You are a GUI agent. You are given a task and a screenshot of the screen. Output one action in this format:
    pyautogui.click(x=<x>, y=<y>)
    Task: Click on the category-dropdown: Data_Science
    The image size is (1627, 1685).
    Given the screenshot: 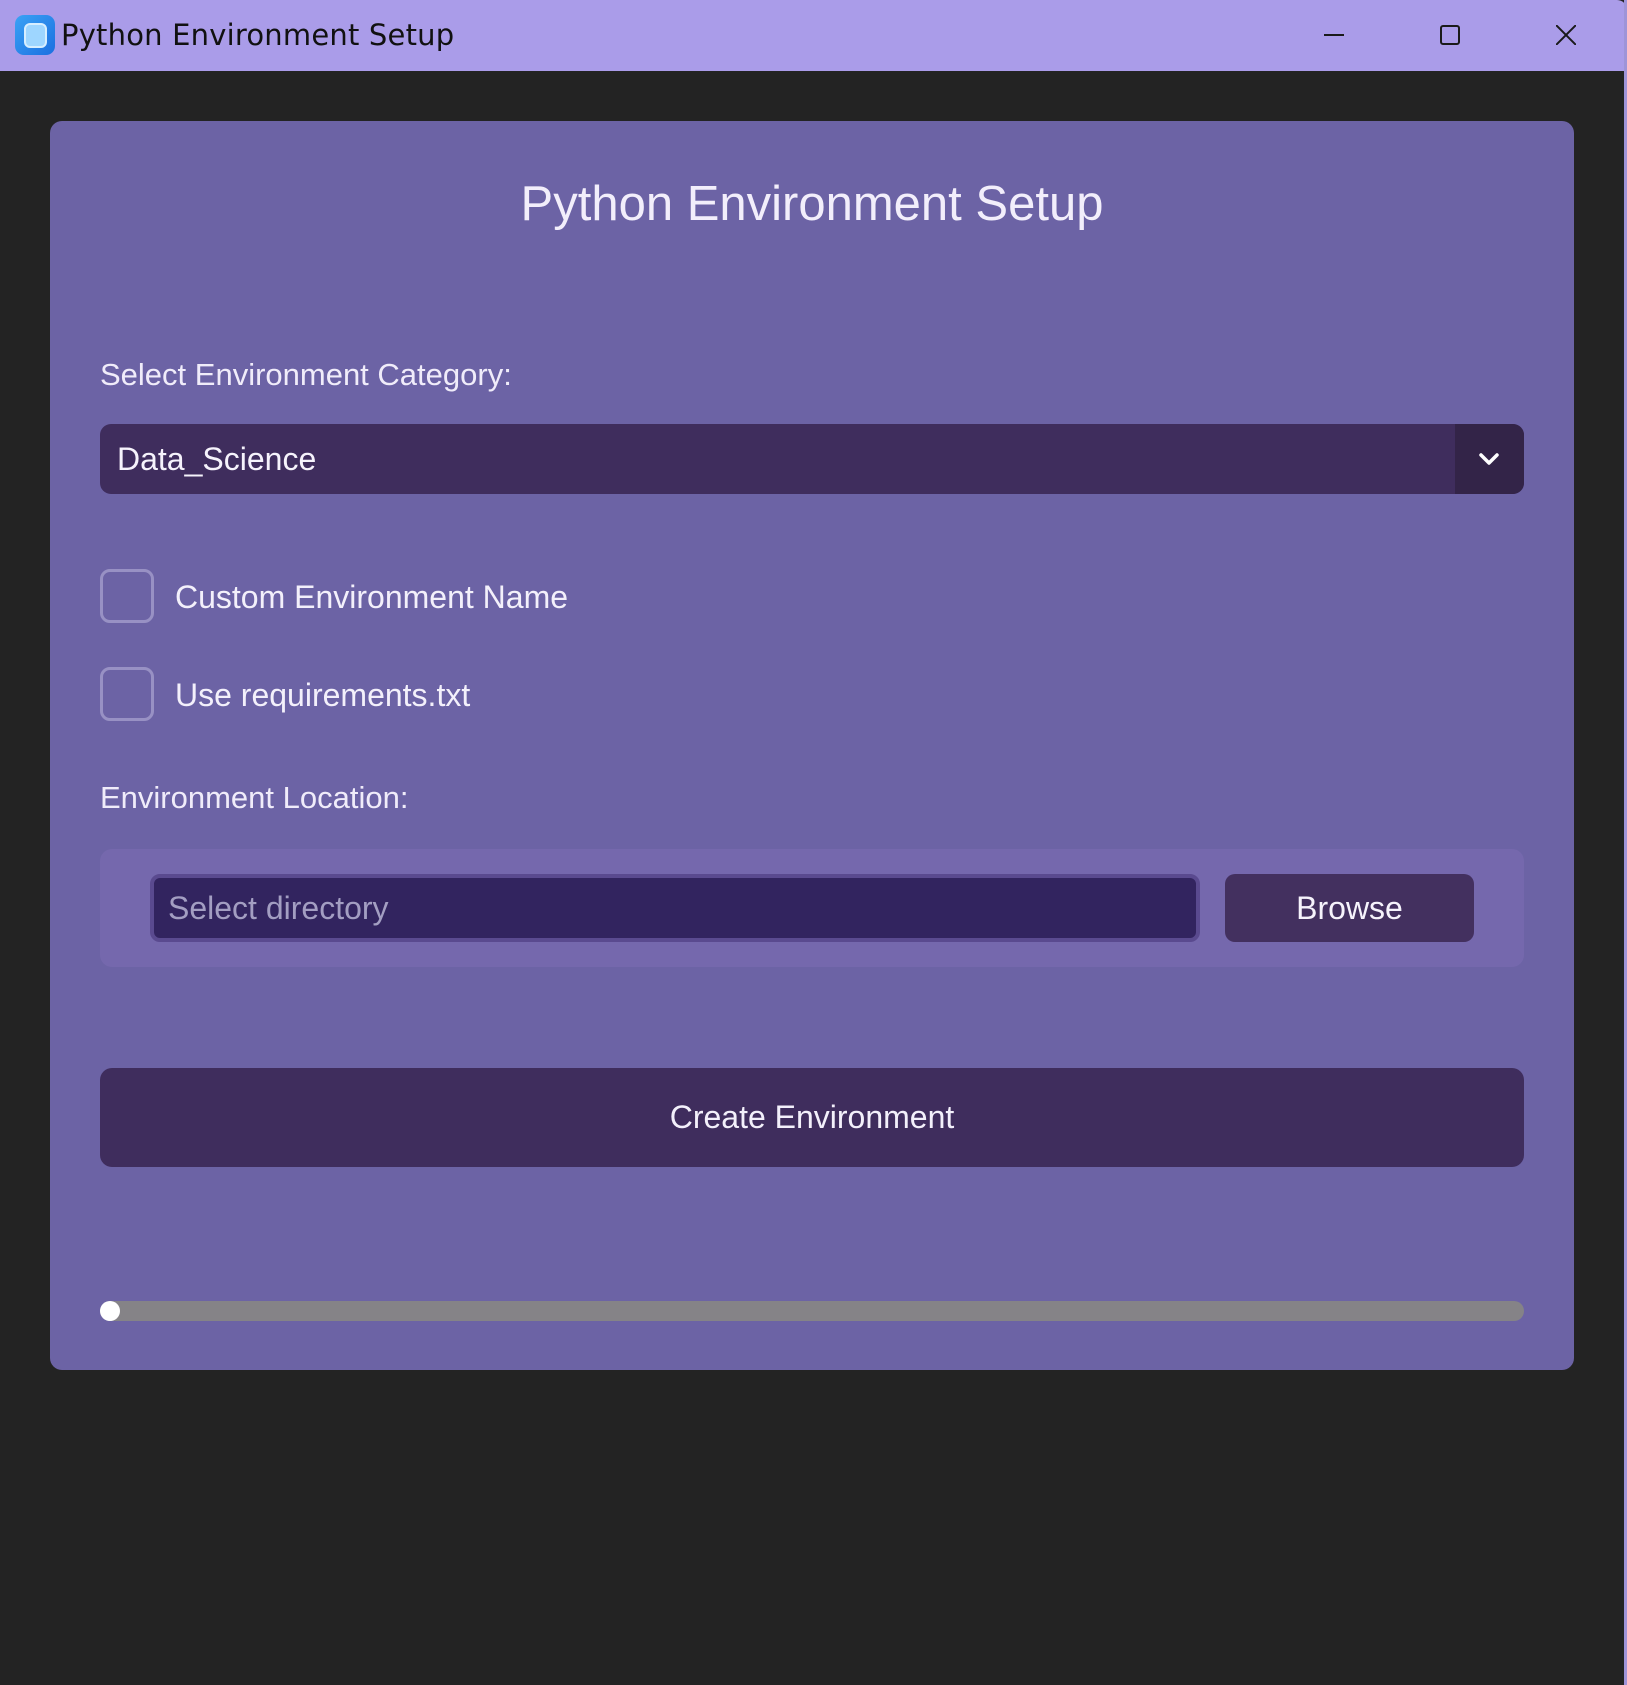 What is the action you would take?
    pyautogui.click(x=812, y=459)
    